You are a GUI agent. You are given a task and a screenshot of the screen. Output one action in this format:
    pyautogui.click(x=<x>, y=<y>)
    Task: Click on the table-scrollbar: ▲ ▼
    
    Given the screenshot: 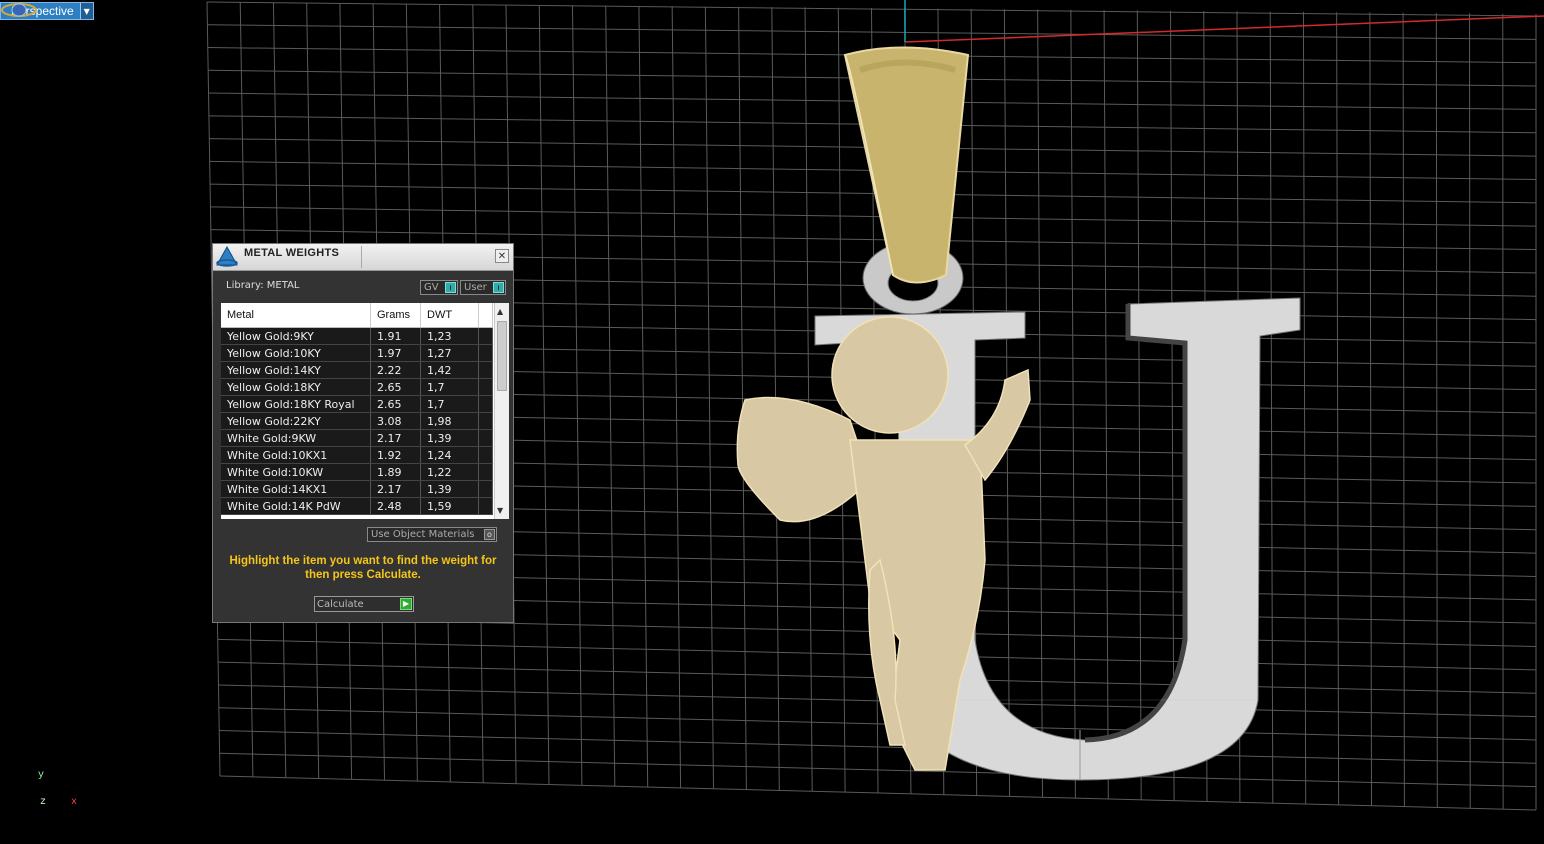 What is the action you would take?
    pyautogui.click(x=501, y=411)
    